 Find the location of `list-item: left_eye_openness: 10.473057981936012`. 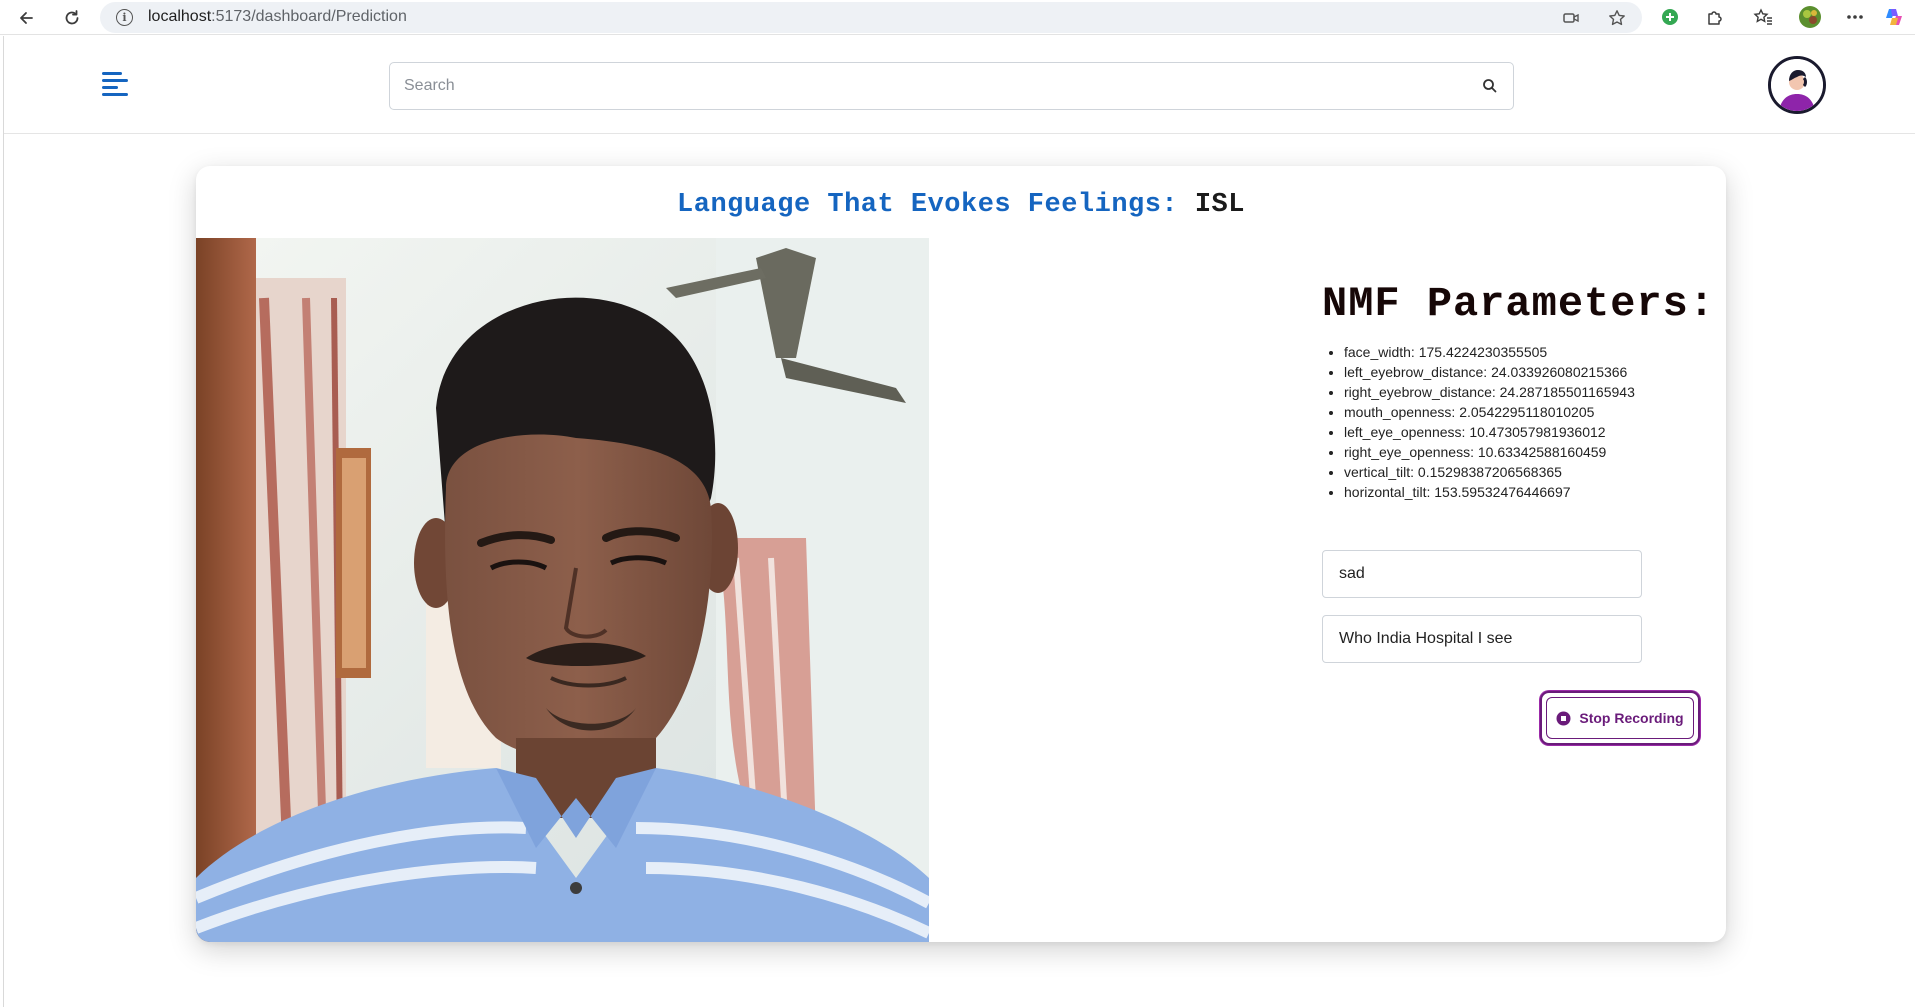

list-item: left_eye_openness: 10.473057981936012 is located at coordinates (1533, 432).